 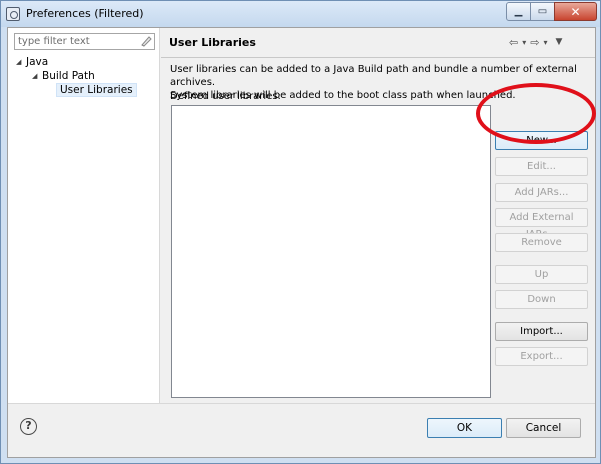 I want to click on clear-filter-icon, so click(x=146, y=41).